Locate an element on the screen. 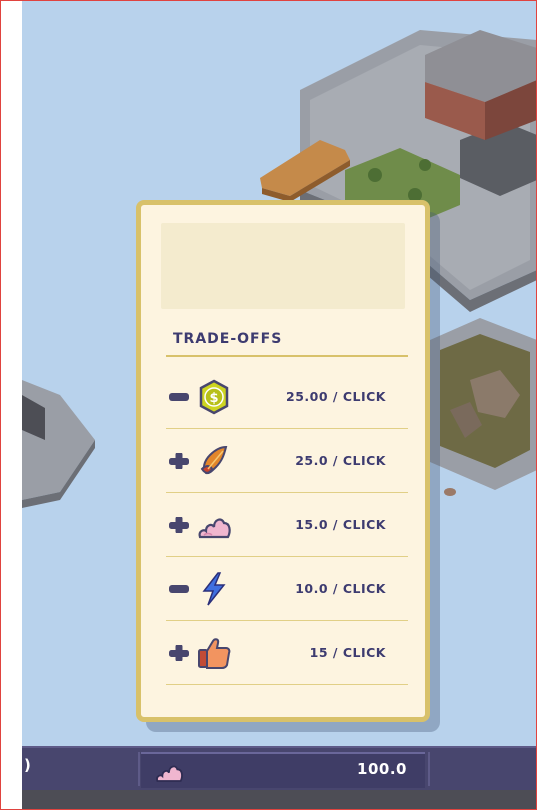 This screenshot has width=537, height=810. rate-energy: 10.0 / CLICK is located at coordinates (340, 588).